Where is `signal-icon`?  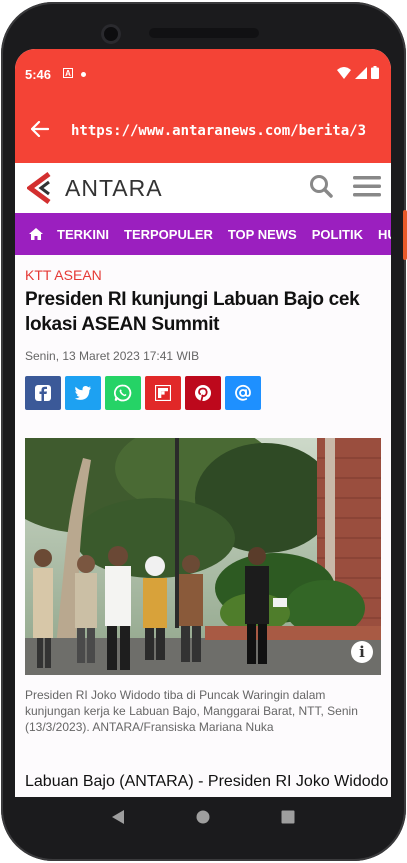 signal-icon is located at coordinates (361, 74).